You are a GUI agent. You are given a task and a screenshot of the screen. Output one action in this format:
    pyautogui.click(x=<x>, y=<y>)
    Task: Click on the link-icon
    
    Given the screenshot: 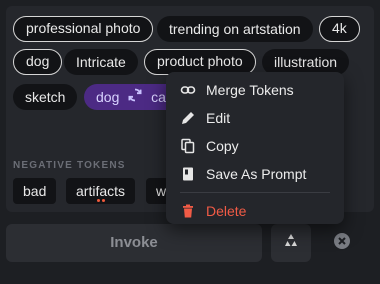 What is the action you would take?
    pyautogui.click(x=188, y=90)
    